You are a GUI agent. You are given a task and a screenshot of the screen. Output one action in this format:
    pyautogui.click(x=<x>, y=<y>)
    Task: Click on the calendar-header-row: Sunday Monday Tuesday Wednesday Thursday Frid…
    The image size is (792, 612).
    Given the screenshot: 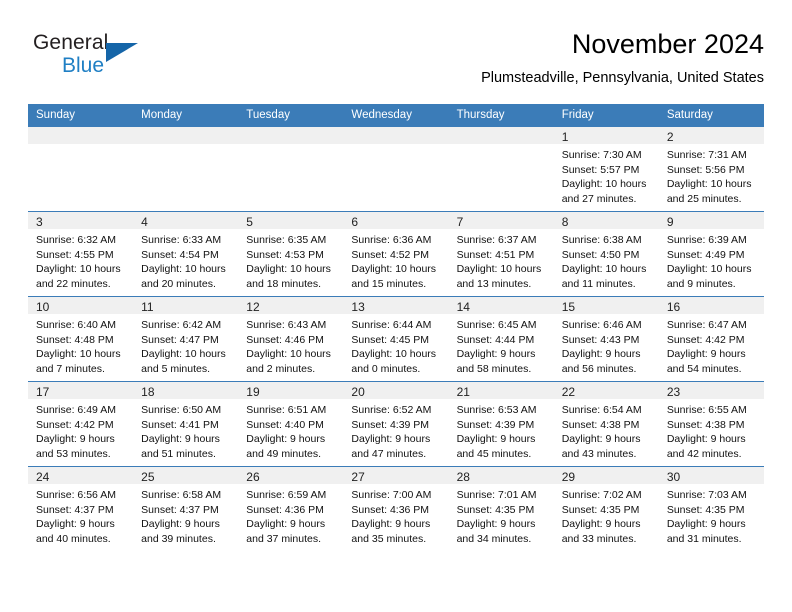 What is the action you would take?
    pyautogui.click(x=396, y=115)
    